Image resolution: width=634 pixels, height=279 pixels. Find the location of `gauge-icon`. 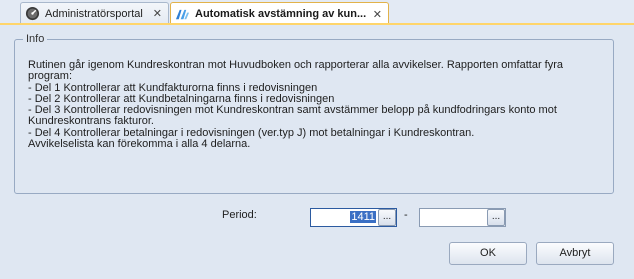

gauge-icon is located at coordinates (32, 13).